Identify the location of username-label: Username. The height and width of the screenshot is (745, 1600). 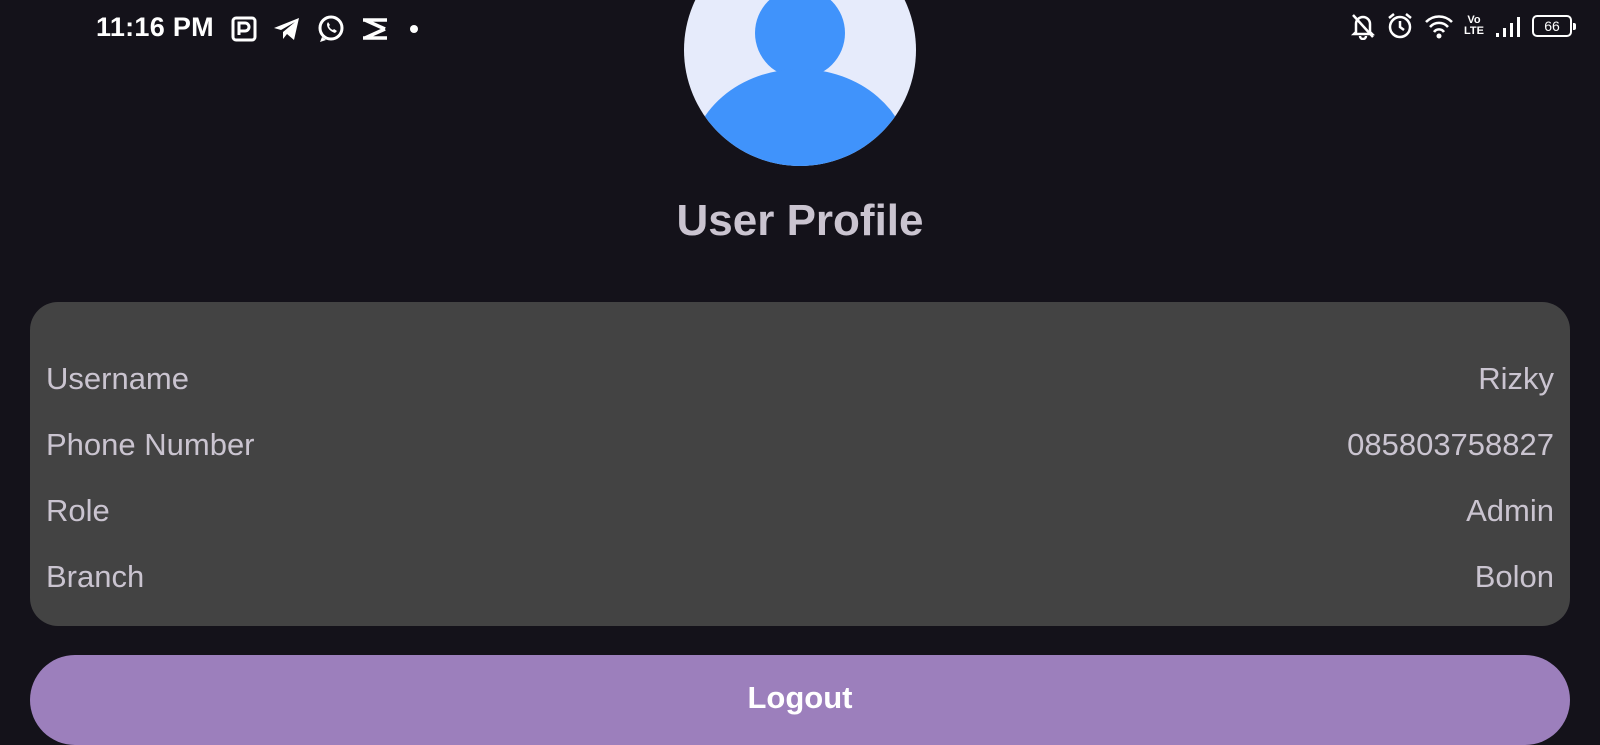
(117, 378).